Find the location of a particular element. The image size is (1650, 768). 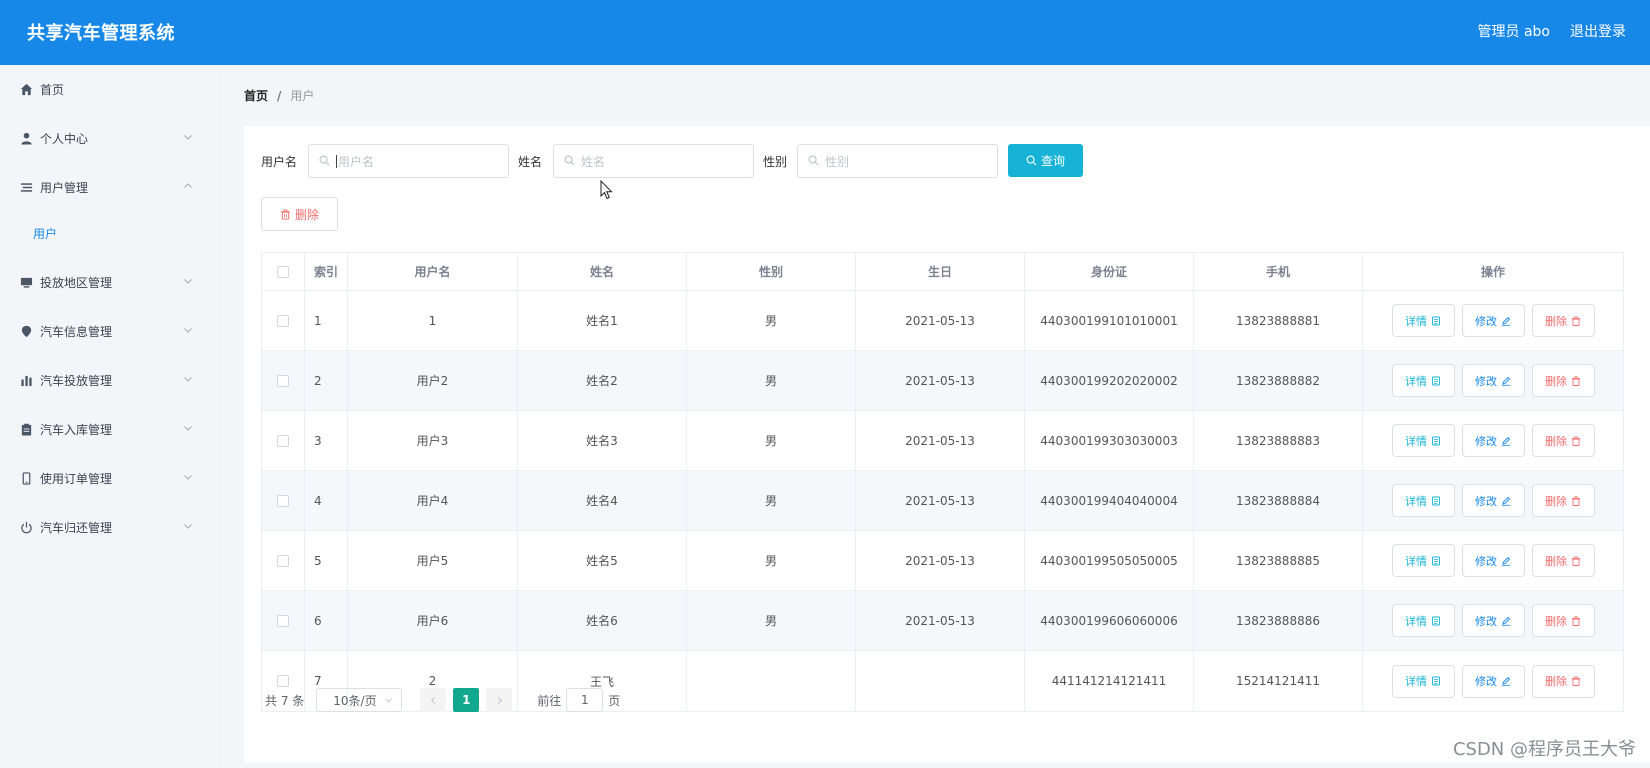

sidebar-item-car-deployment: 汽车投放管理 is located at coordinates (111, 380).